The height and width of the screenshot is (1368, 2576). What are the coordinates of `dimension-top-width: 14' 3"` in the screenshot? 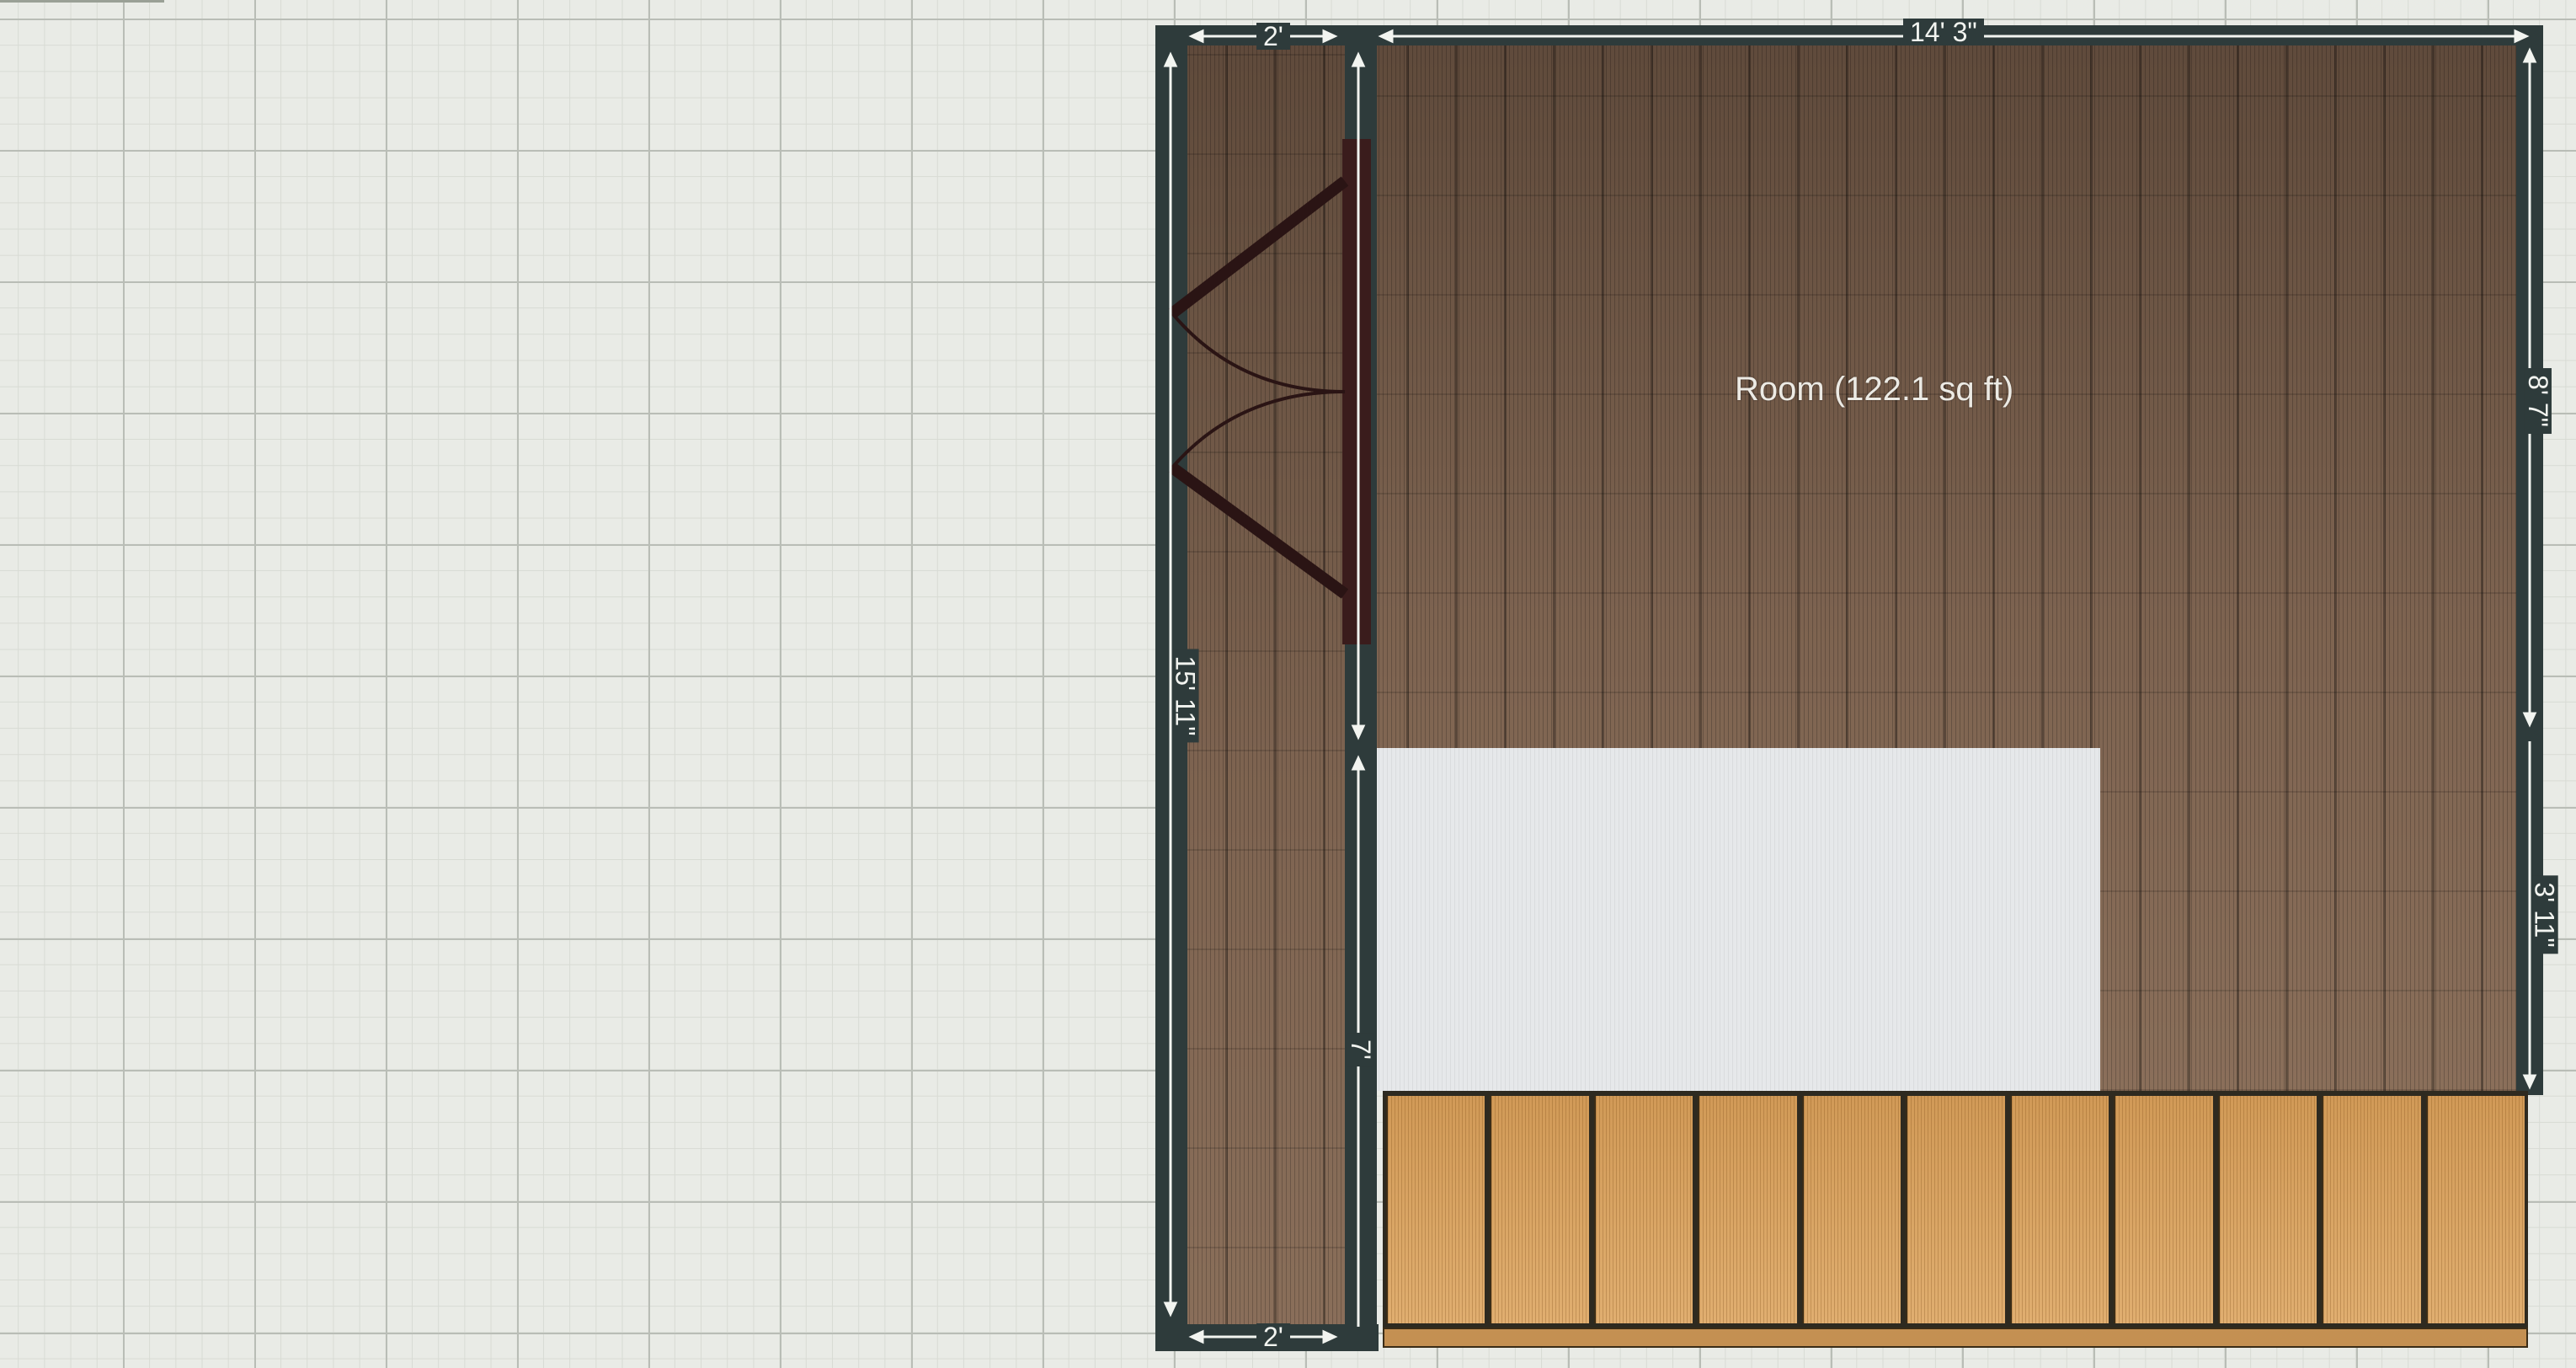 It's located at (1943, 32).